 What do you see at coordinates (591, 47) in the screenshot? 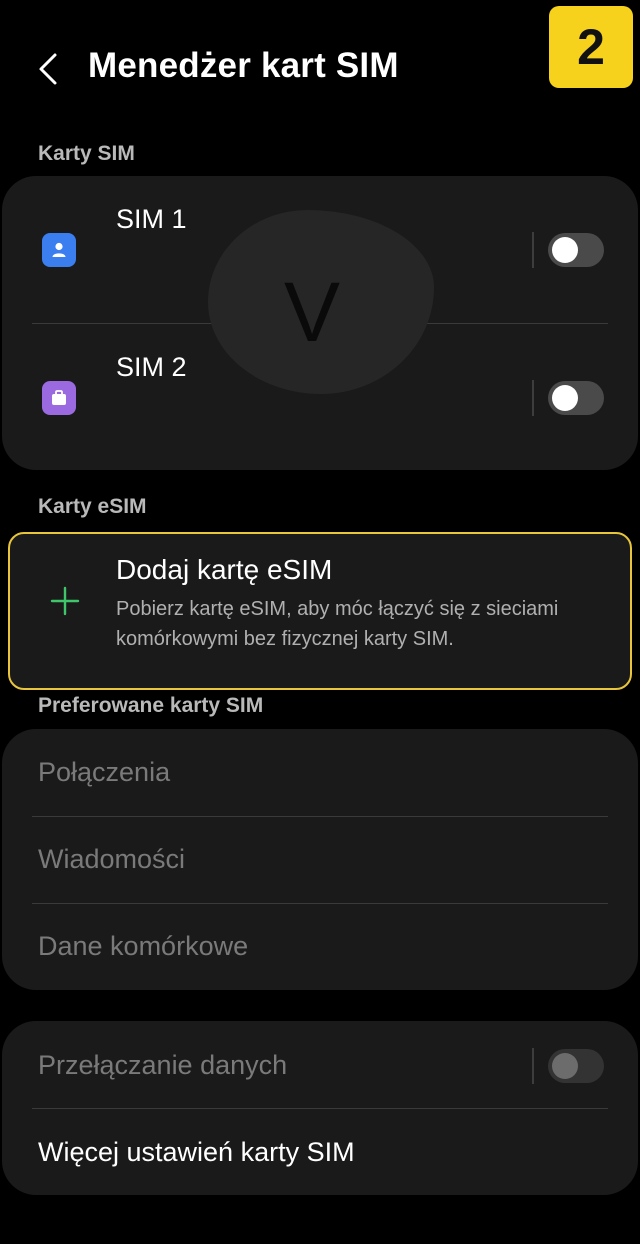
I see `step-badge: 2` at bounding box center [591, 47].